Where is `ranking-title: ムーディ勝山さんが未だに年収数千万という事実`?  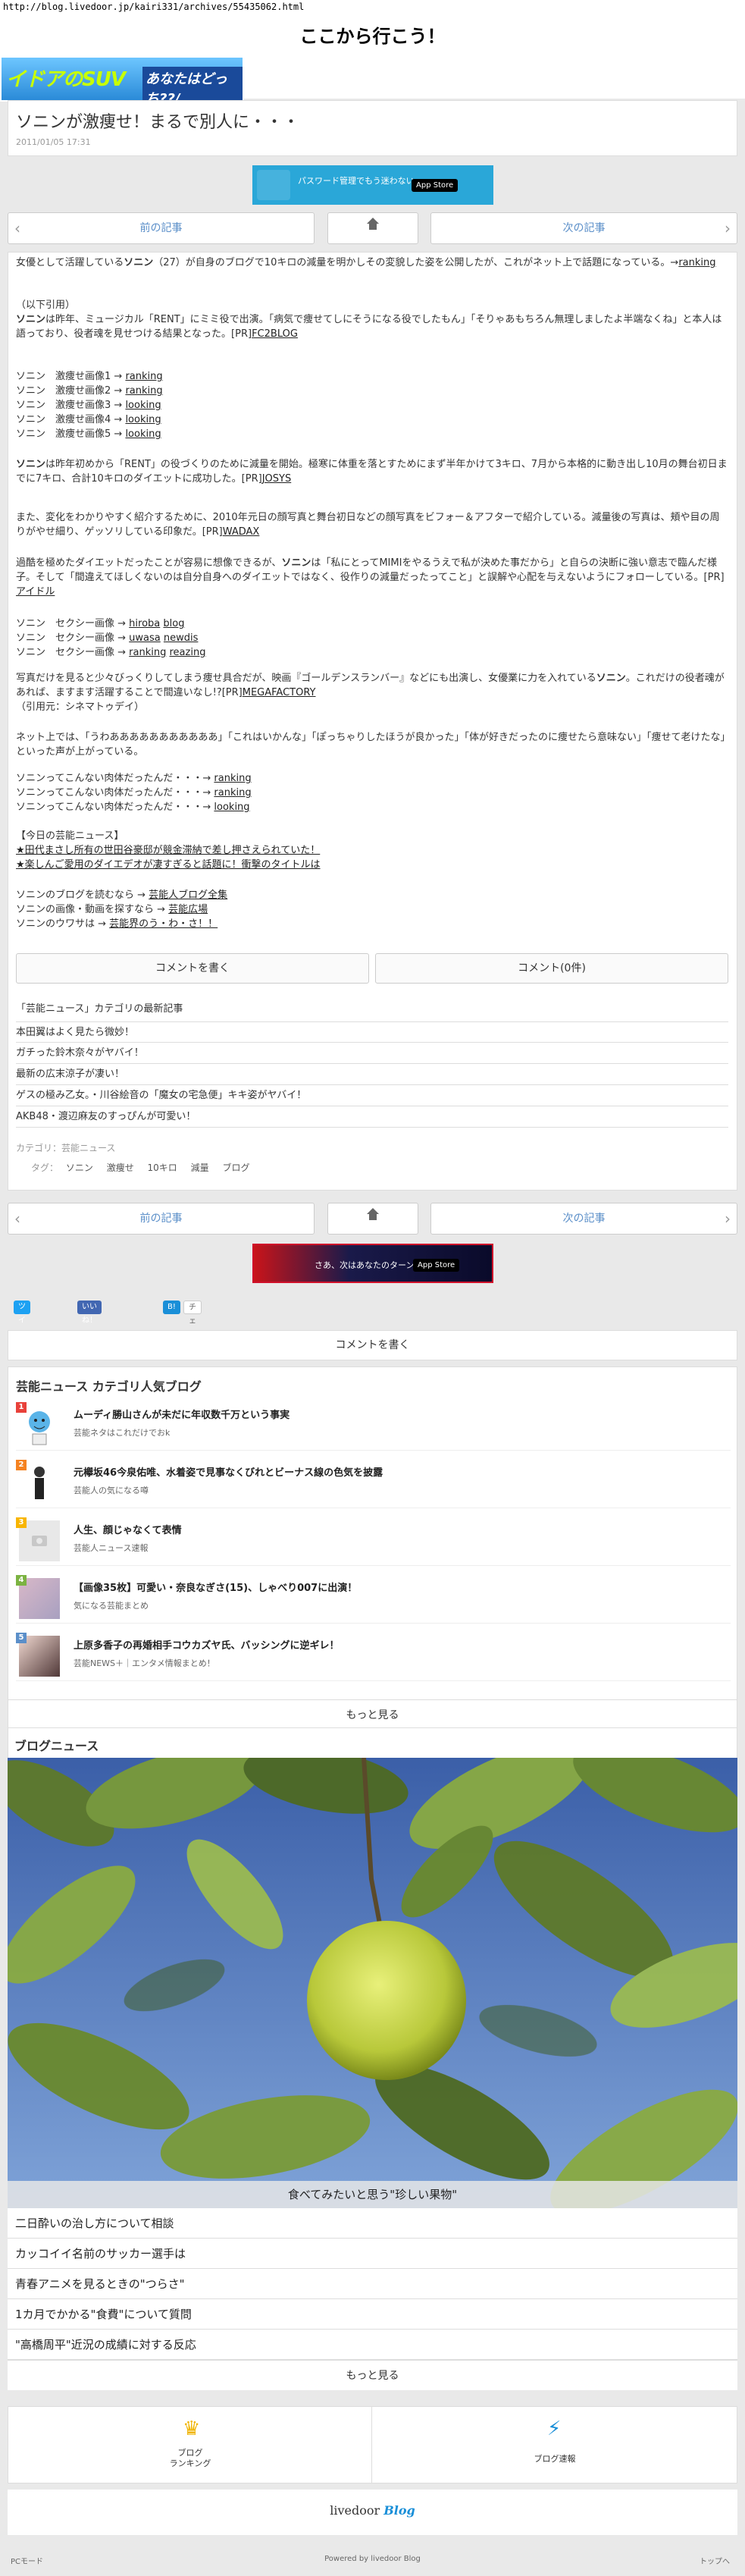
ranking-title: ムーディ勝山さんが未だに年収数千万という事実 is located at coordinates (182, 1415).